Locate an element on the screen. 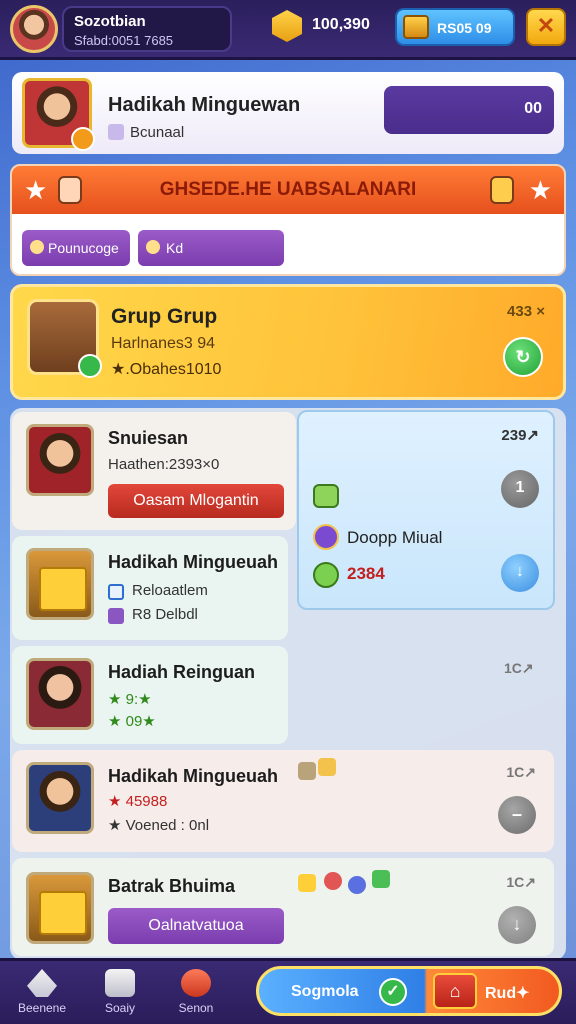 The width and height of the screenshot is (576, 1024). level-badge-icon is located at coordinates (83, 139).